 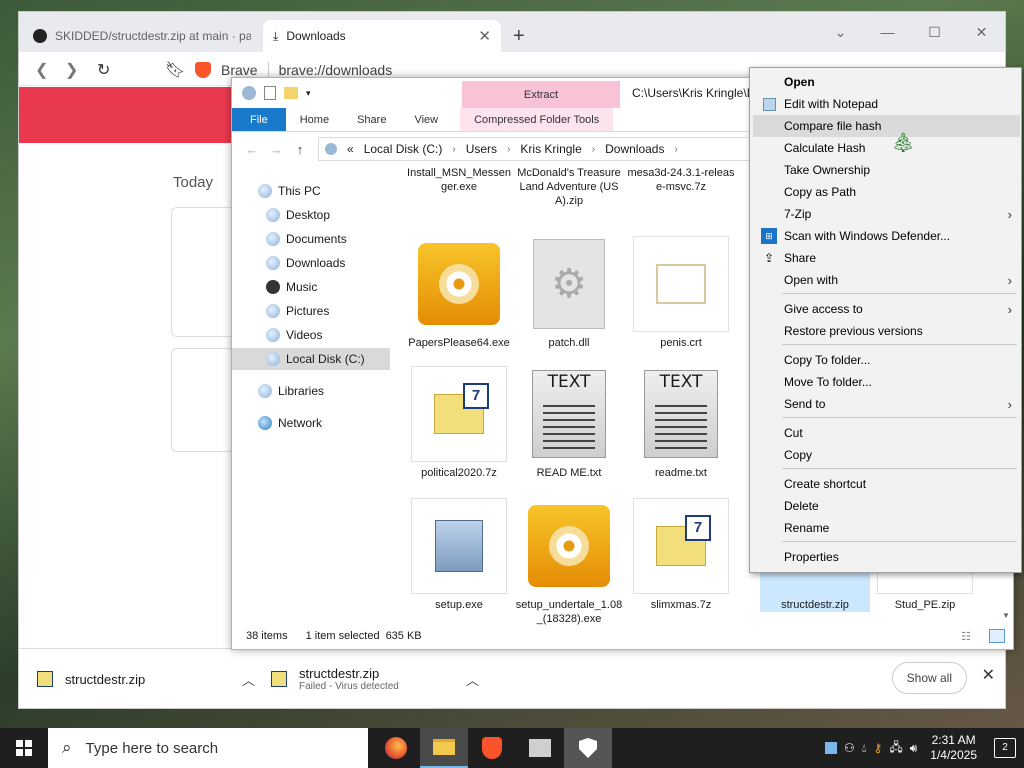 I want to click on forward-arrow-icon: →, so click(x=276, y=149).